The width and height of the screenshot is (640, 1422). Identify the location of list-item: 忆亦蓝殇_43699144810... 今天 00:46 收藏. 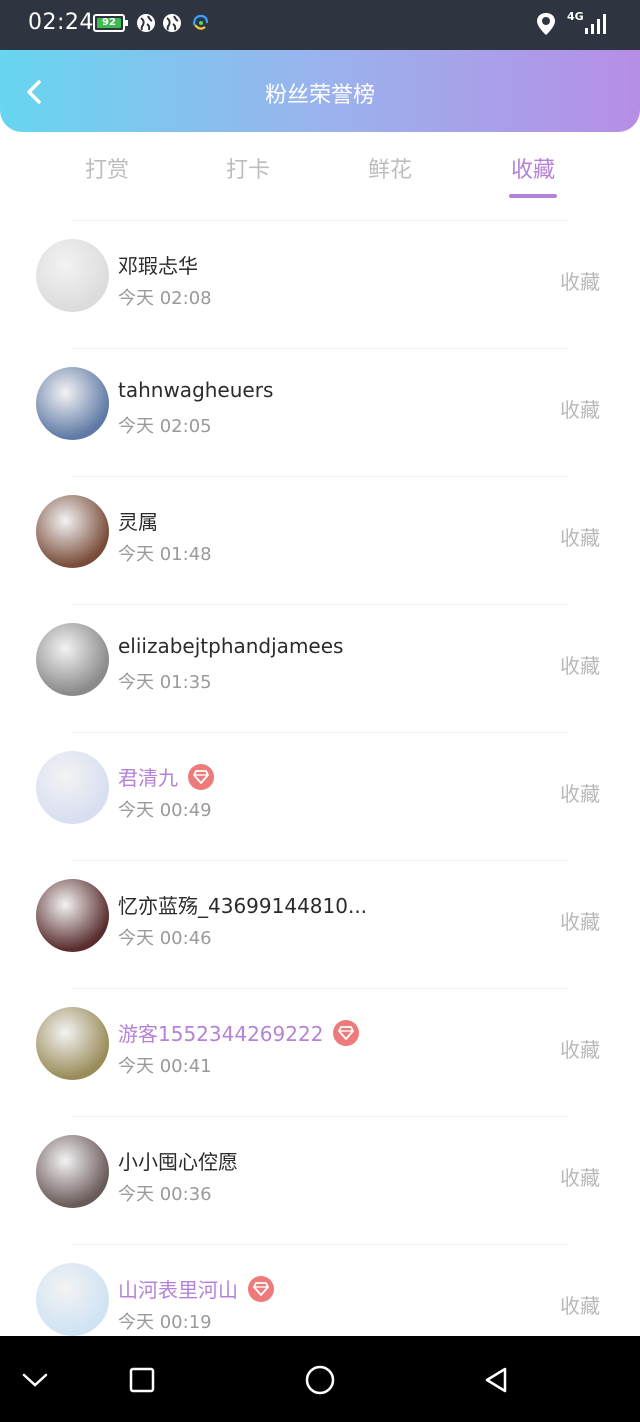
(320, 924).